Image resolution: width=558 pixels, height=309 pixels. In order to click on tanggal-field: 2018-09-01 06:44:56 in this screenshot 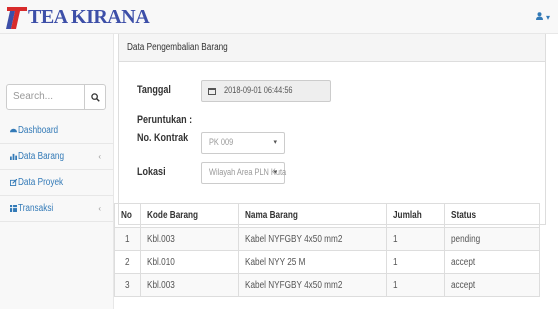, I will do `click(266, 91)`.